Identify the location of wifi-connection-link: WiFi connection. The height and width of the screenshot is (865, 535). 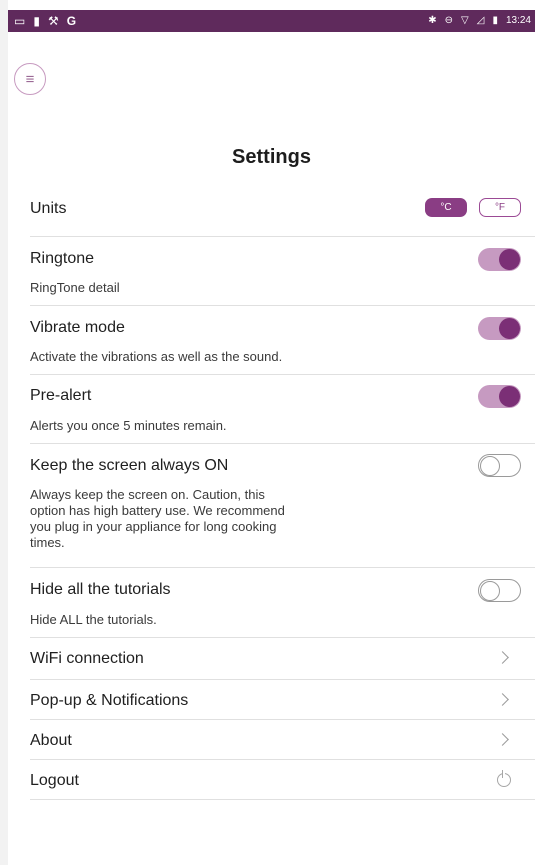
(282, 659).